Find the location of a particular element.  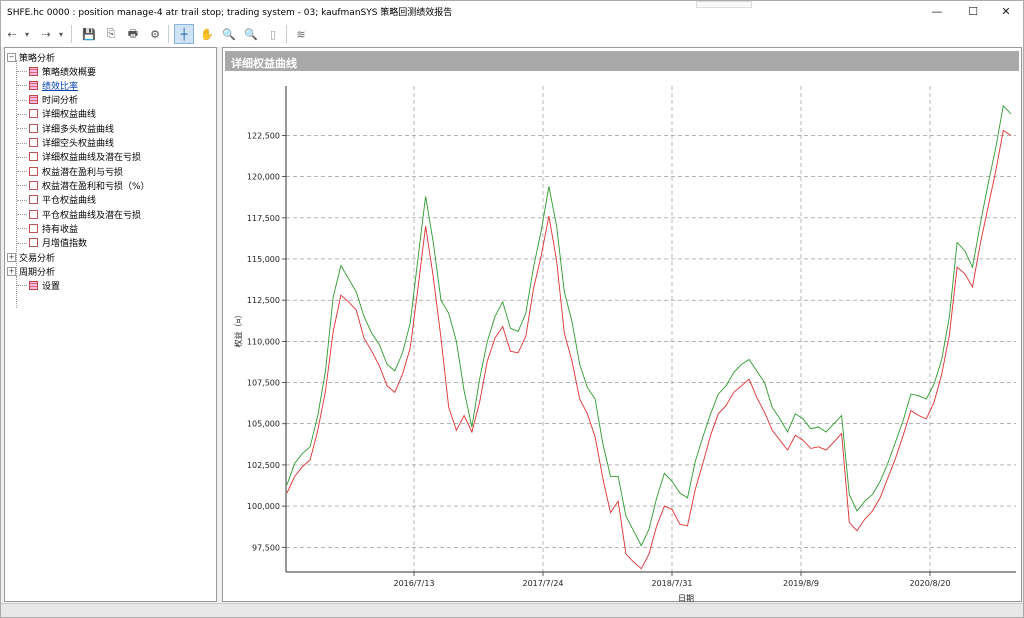

y-tick-label: 120,000 is located at coordinates (263, 177).